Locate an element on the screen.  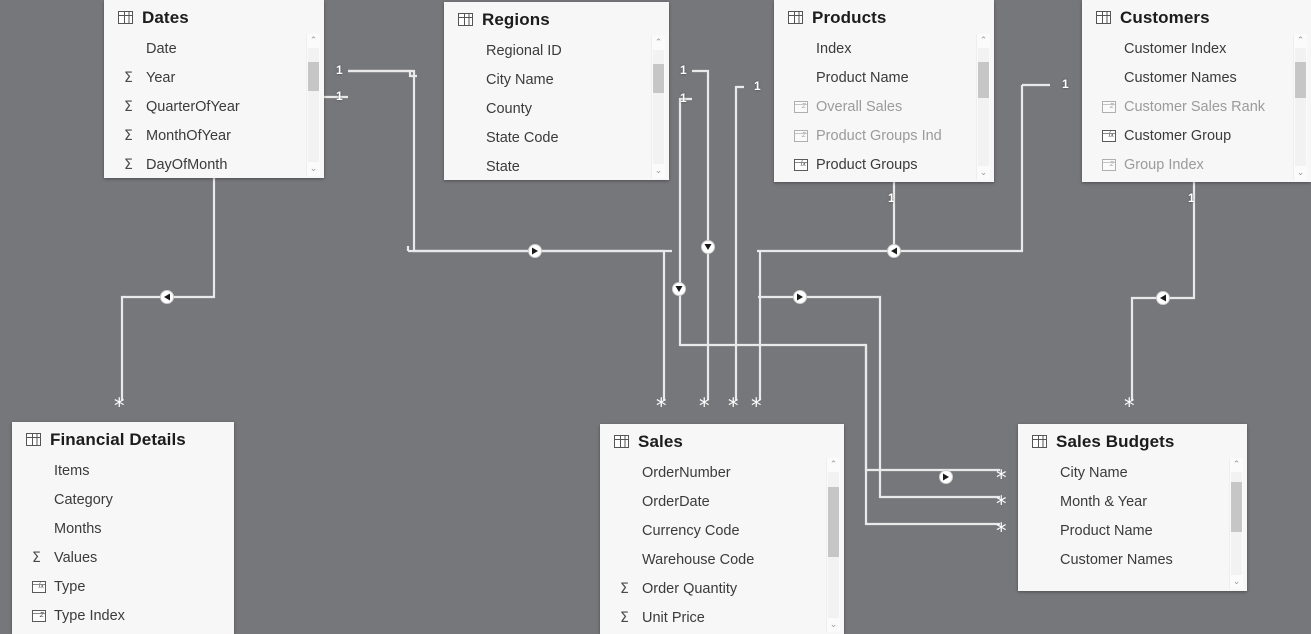
field-name: Unit Price is located at coordinates (673, 617).